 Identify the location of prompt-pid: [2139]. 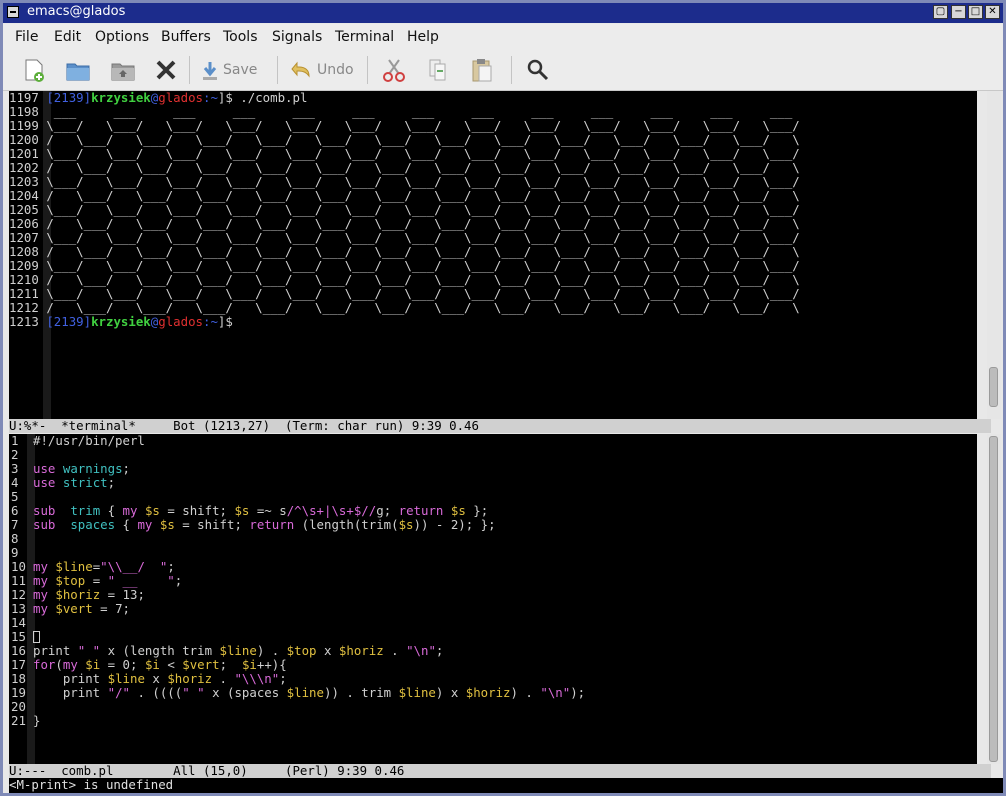
(69, 321).